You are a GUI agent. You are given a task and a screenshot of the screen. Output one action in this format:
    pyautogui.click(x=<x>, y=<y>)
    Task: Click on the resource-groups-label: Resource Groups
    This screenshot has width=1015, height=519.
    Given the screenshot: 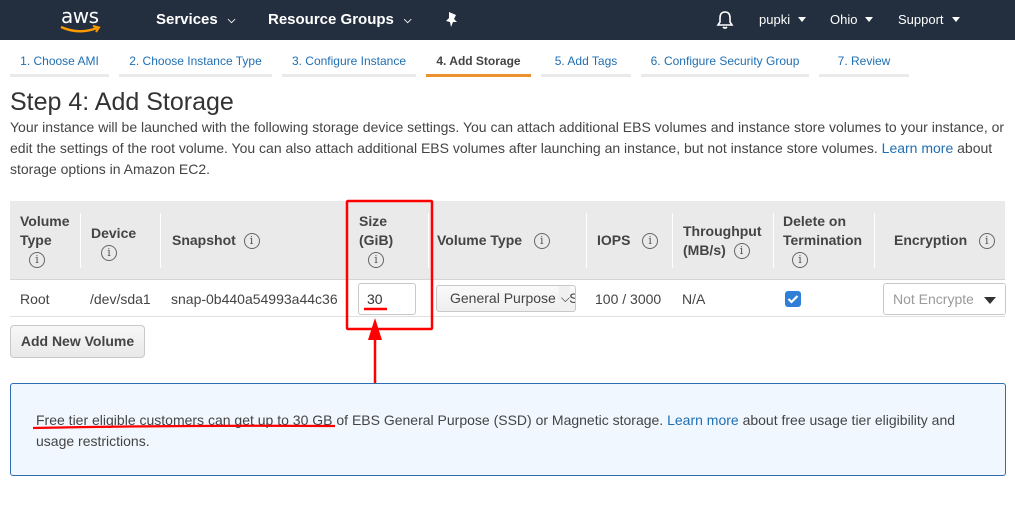 What is the action you would take?
    pyautogui.click(x=331, y=19)
    